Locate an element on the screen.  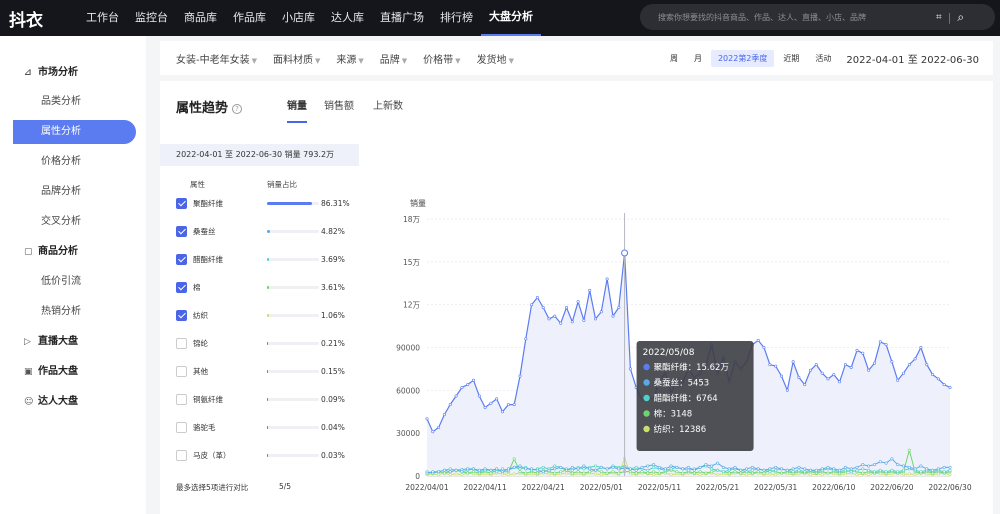
nav-item-3: 作品库 is located at coordinates (249, 18).